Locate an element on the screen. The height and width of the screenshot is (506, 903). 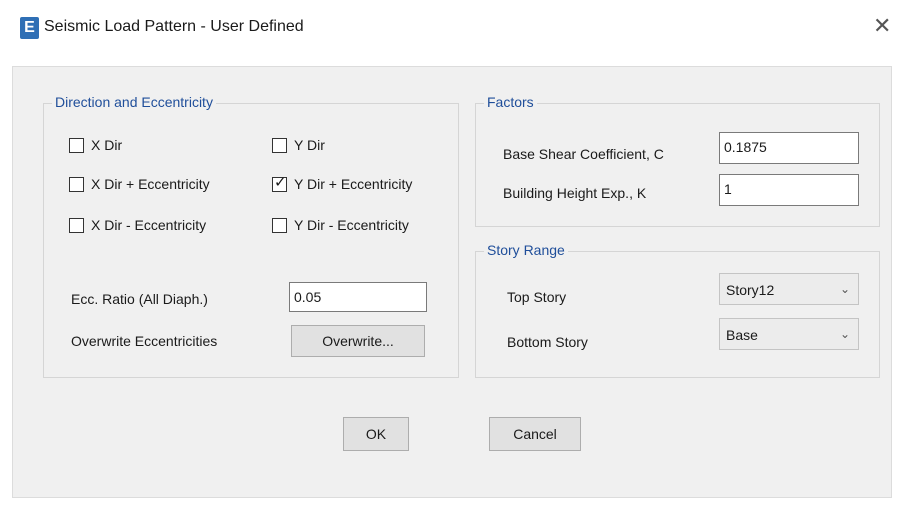
factors-group: Factors is located at coordinates (677, 160).